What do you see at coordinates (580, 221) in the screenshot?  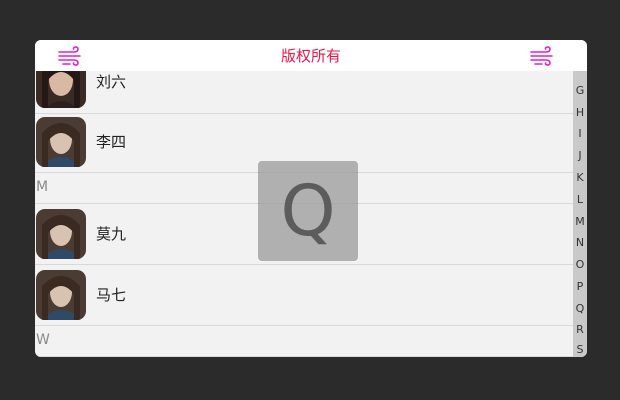 I see `index-letter: M` at bounding box center [580, 221].